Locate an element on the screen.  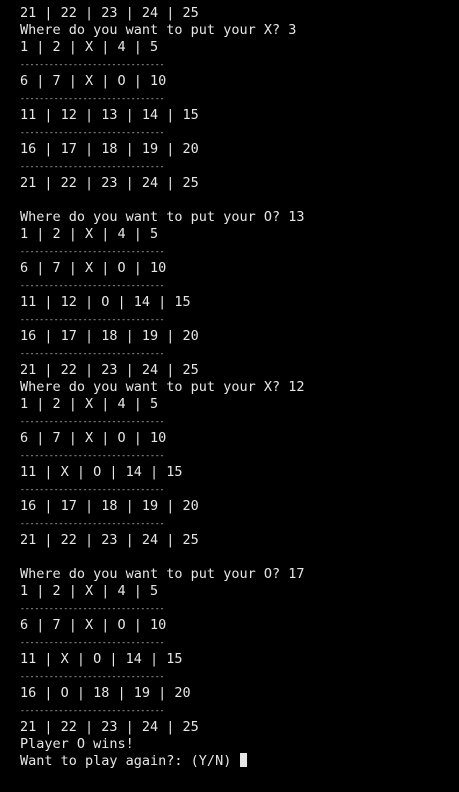
text-cursor is located at coordinates (244, 760).